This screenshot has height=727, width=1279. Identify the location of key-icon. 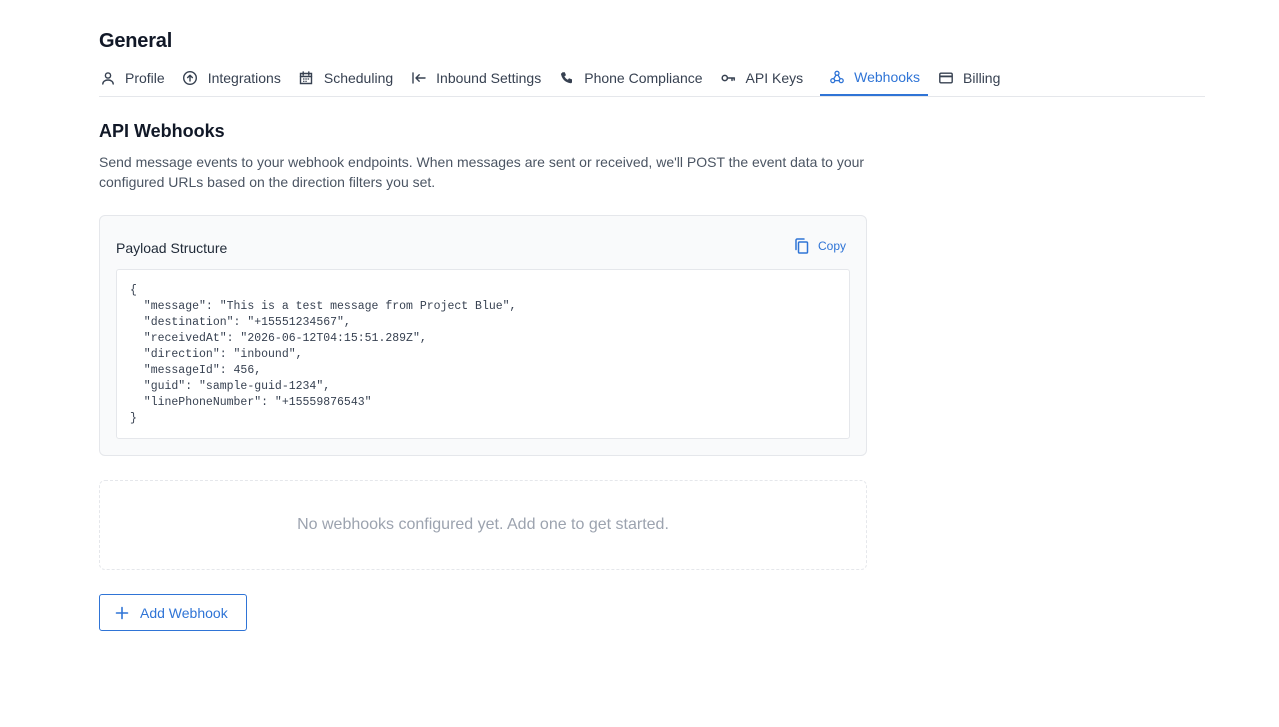
(728, 78).